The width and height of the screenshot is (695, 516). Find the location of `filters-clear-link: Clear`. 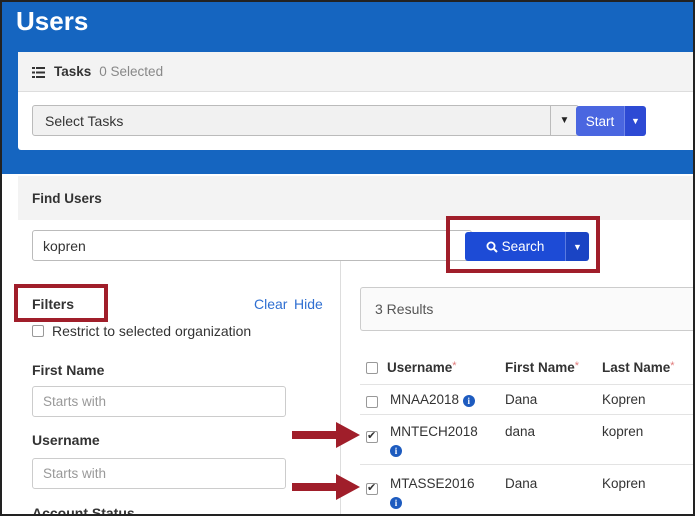

filters-clear-link: Clear is located at coordinates (270, 304).